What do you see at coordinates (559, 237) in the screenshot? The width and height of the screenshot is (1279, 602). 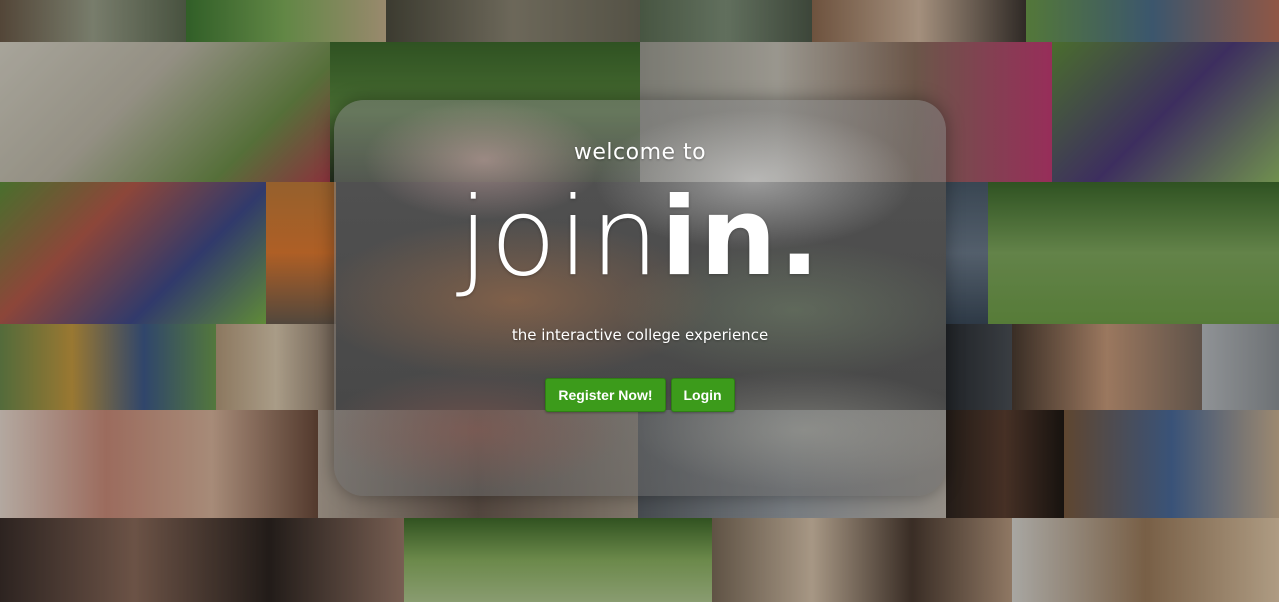 I see `logo-light-text: join` at bounding box center [559, 237].